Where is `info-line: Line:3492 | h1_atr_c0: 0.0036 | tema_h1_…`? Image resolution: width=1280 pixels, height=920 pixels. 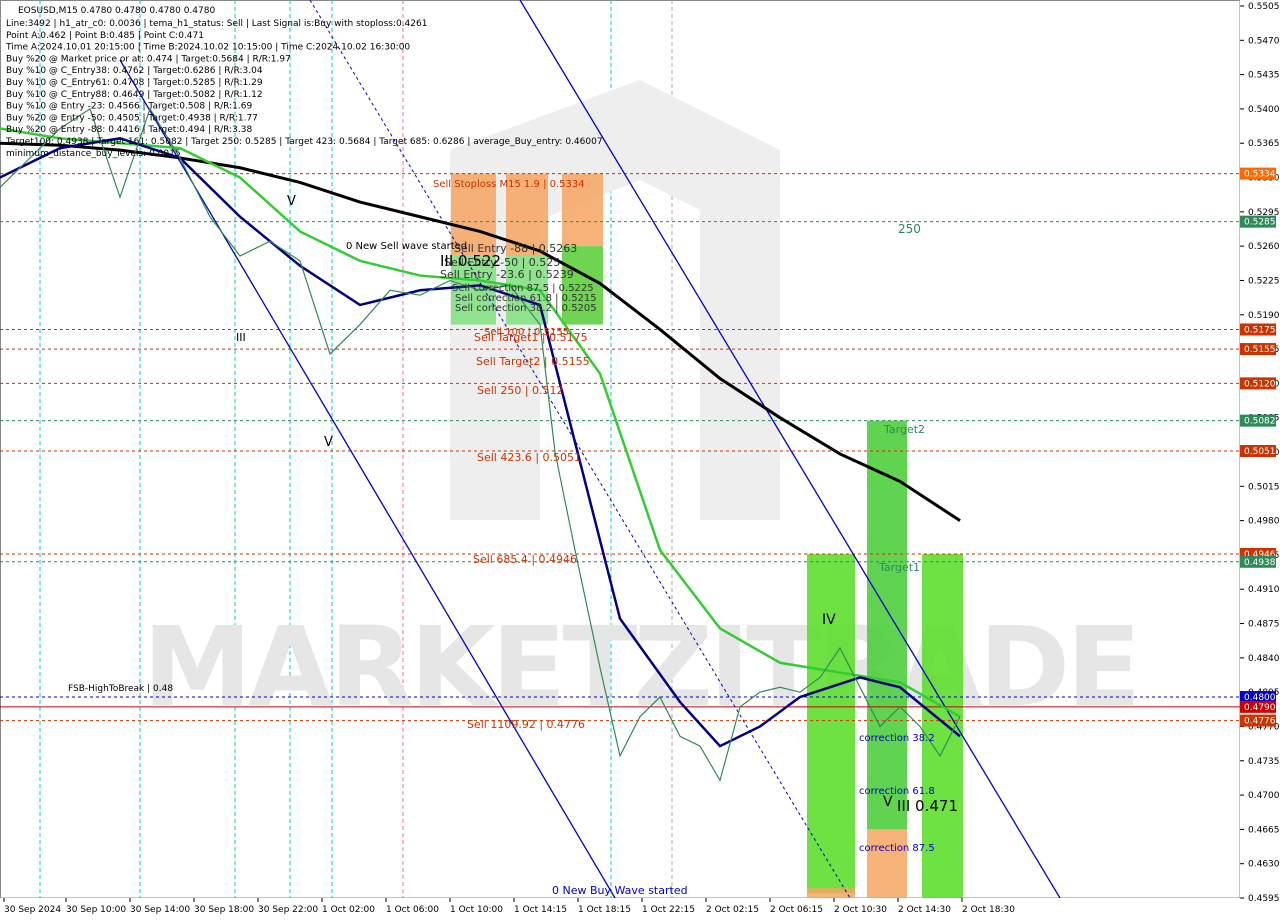 info-line: Line:3492 | h1_atr_c0: 0.0036 | tema_h1_… is located at coordinates (216, 24).